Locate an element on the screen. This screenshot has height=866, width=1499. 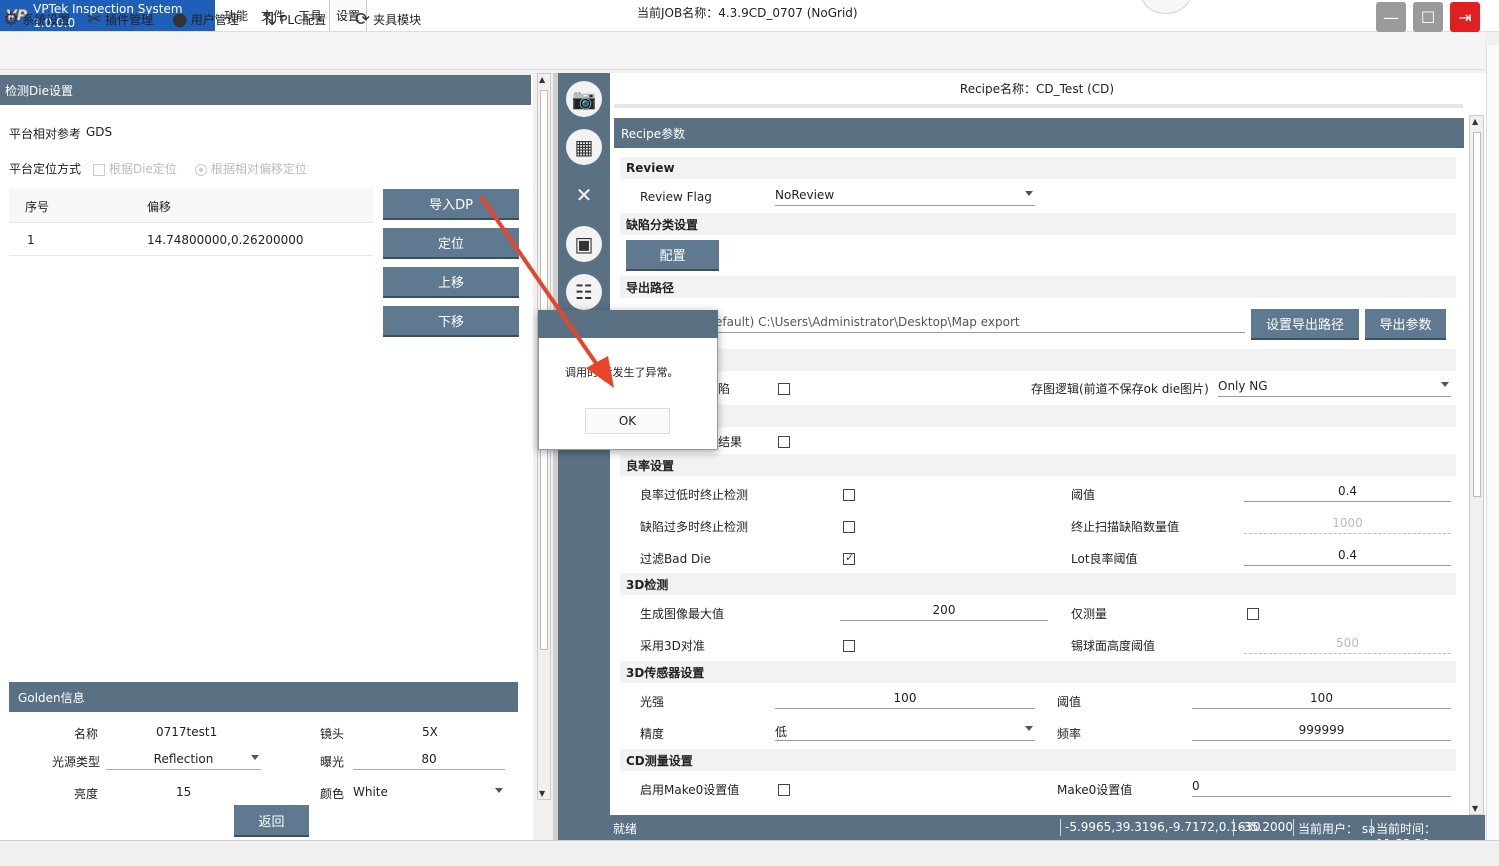
toolbar-plc-config: ⇅ PLC配置 is located at coordinates (294, 19).